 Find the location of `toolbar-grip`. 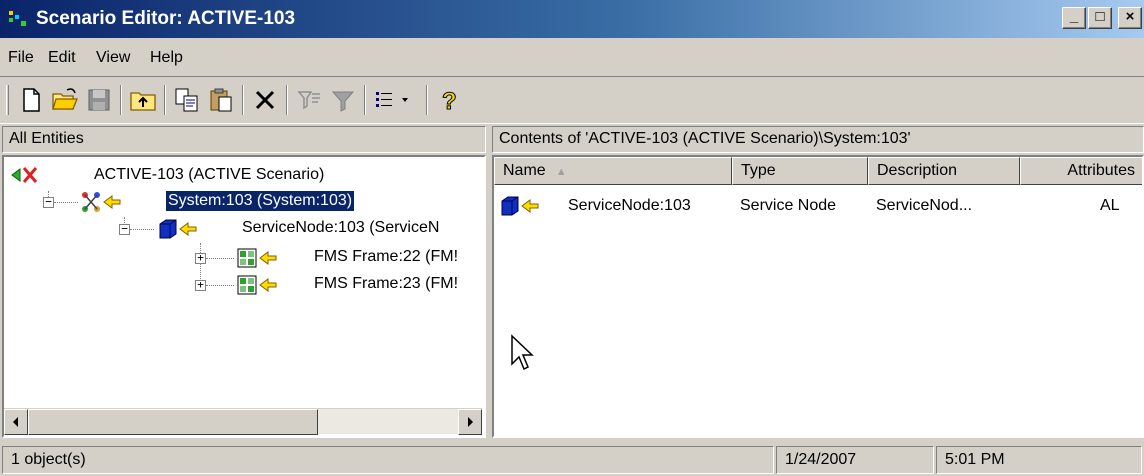

toolbar-grip is located at coordinates (7, 100).